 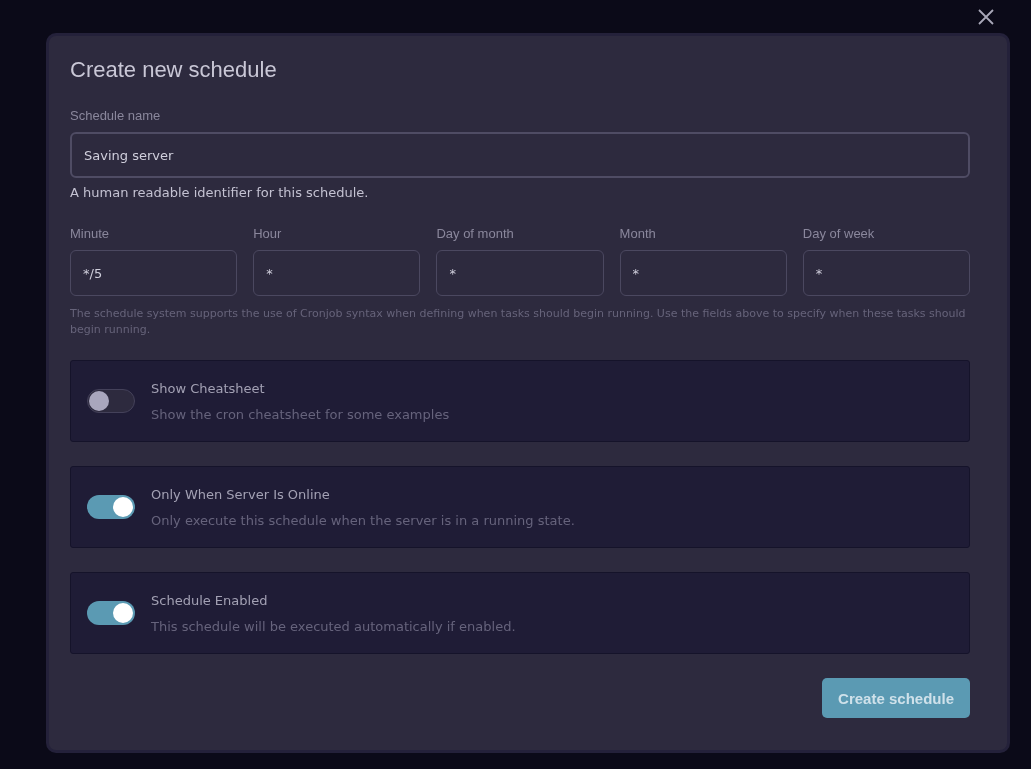 What do you see at coordinates (210, 600) in the screenshot?
I see `option-title: Schedule Enabled` at bounding box center [210, 600].